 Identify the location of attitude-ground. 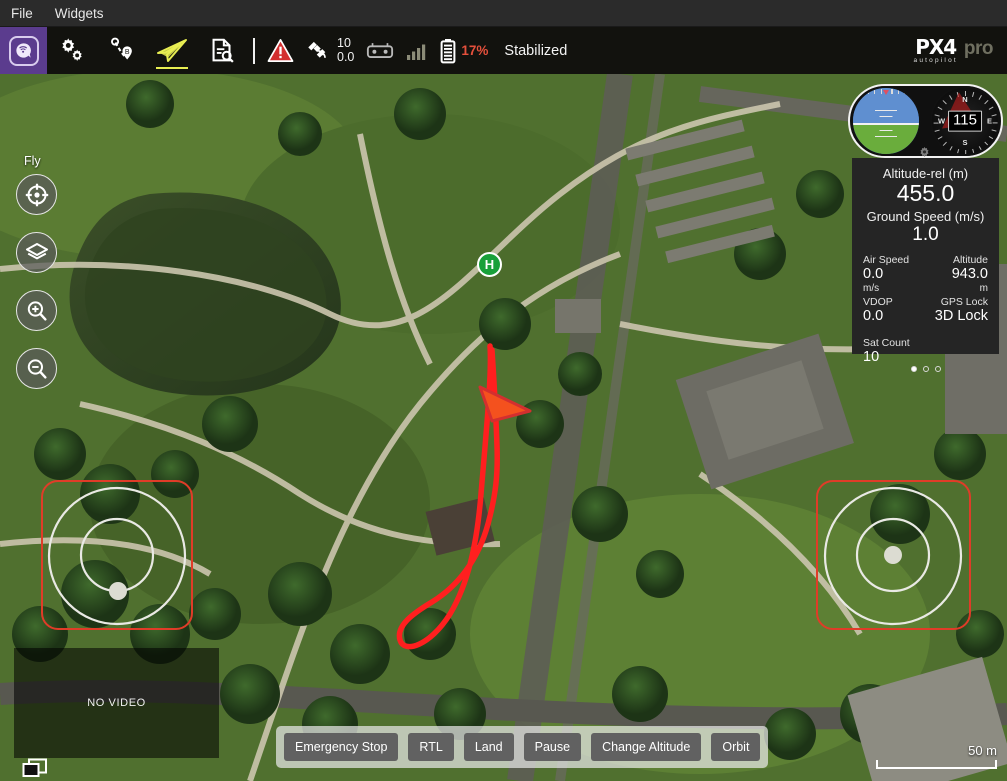
(886, 138).